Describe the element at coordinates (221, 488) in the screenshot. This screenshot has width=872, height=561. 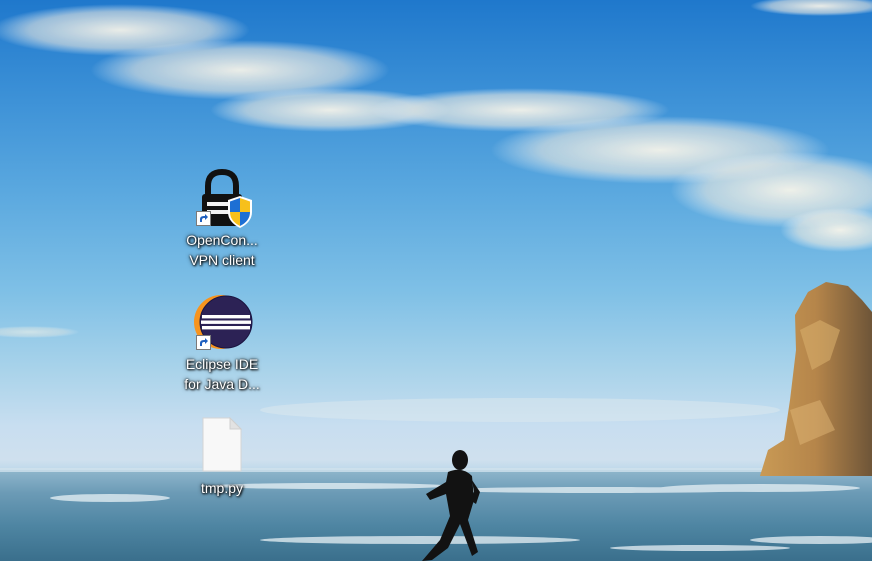
I see `icon-label: tmp.py` at that location.